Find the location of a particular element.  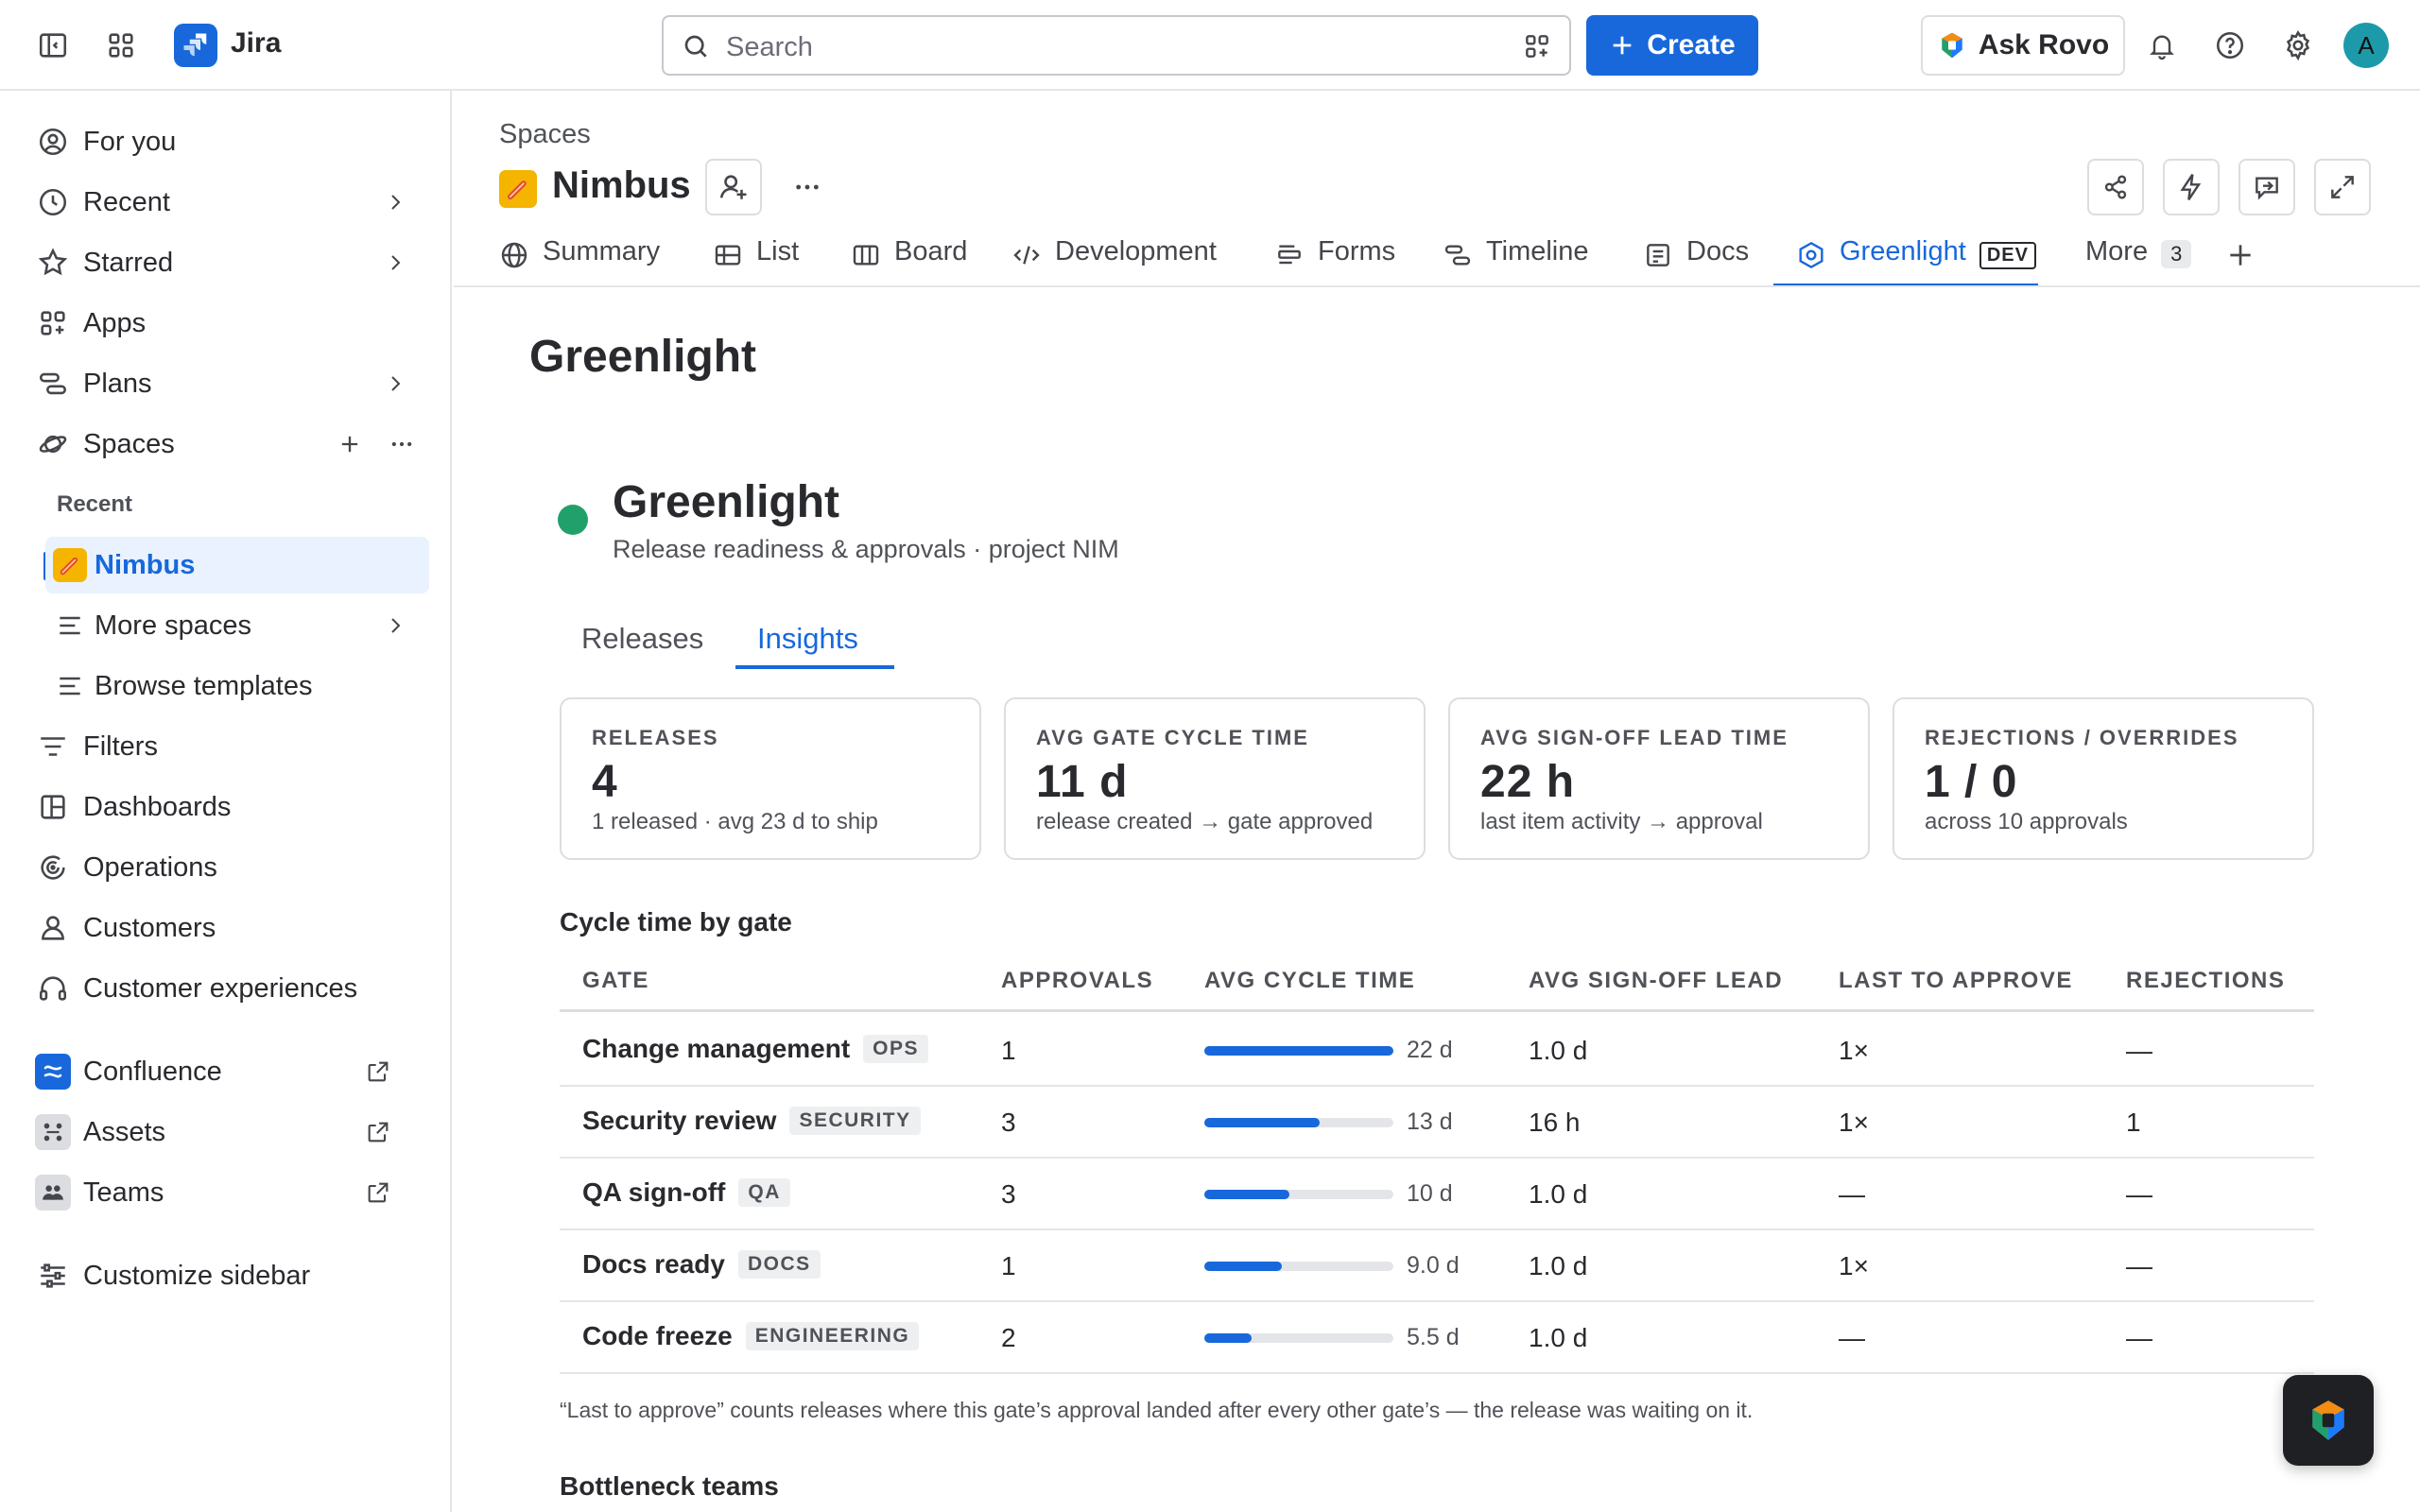

rejections-cell: — is located at coordinates (2139, 1050).